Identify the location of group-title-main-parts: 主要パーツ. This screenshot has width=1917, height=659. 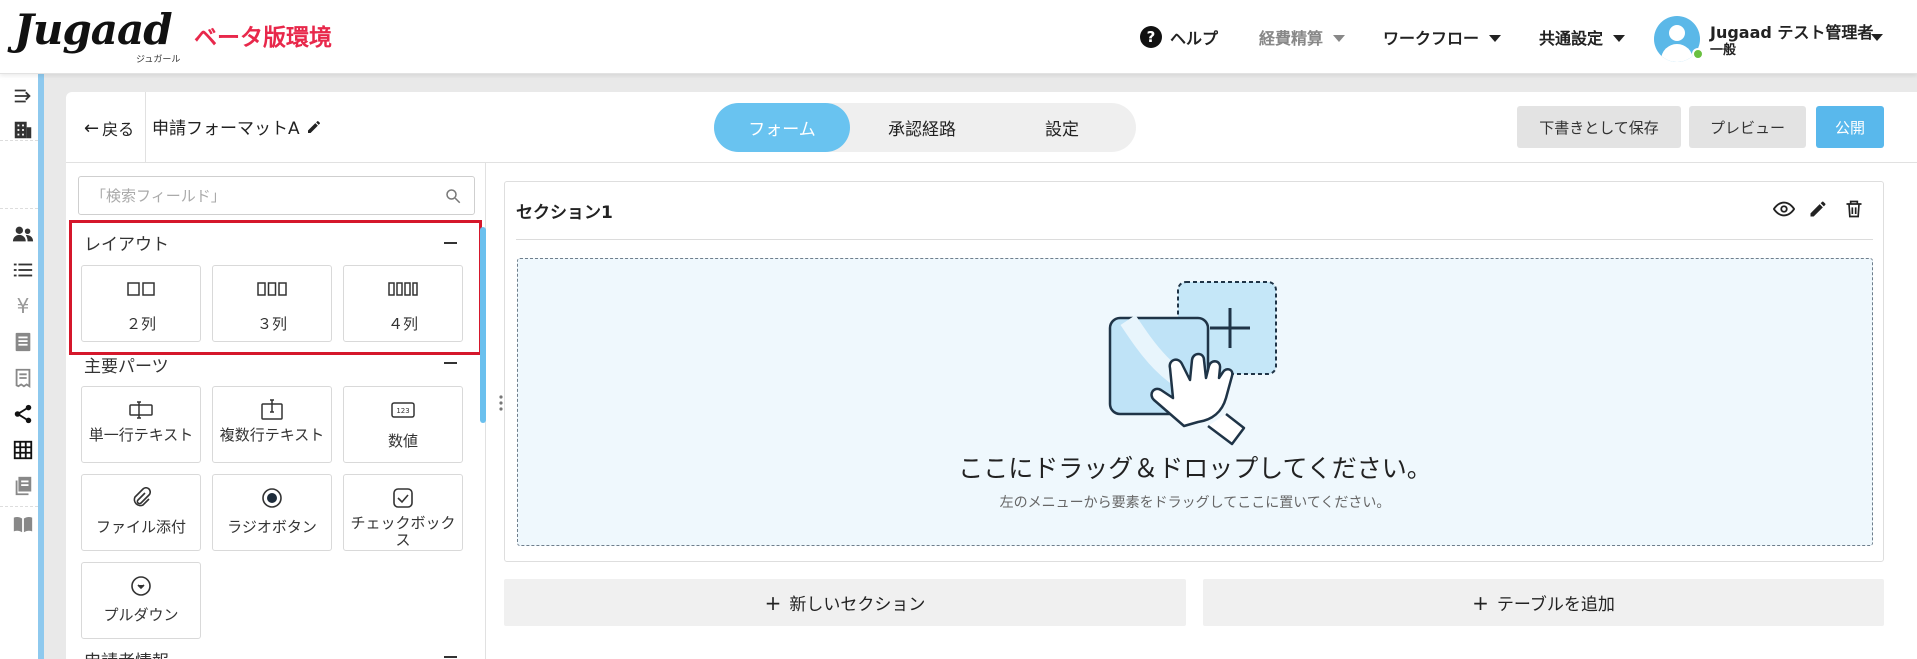
(126, 367).